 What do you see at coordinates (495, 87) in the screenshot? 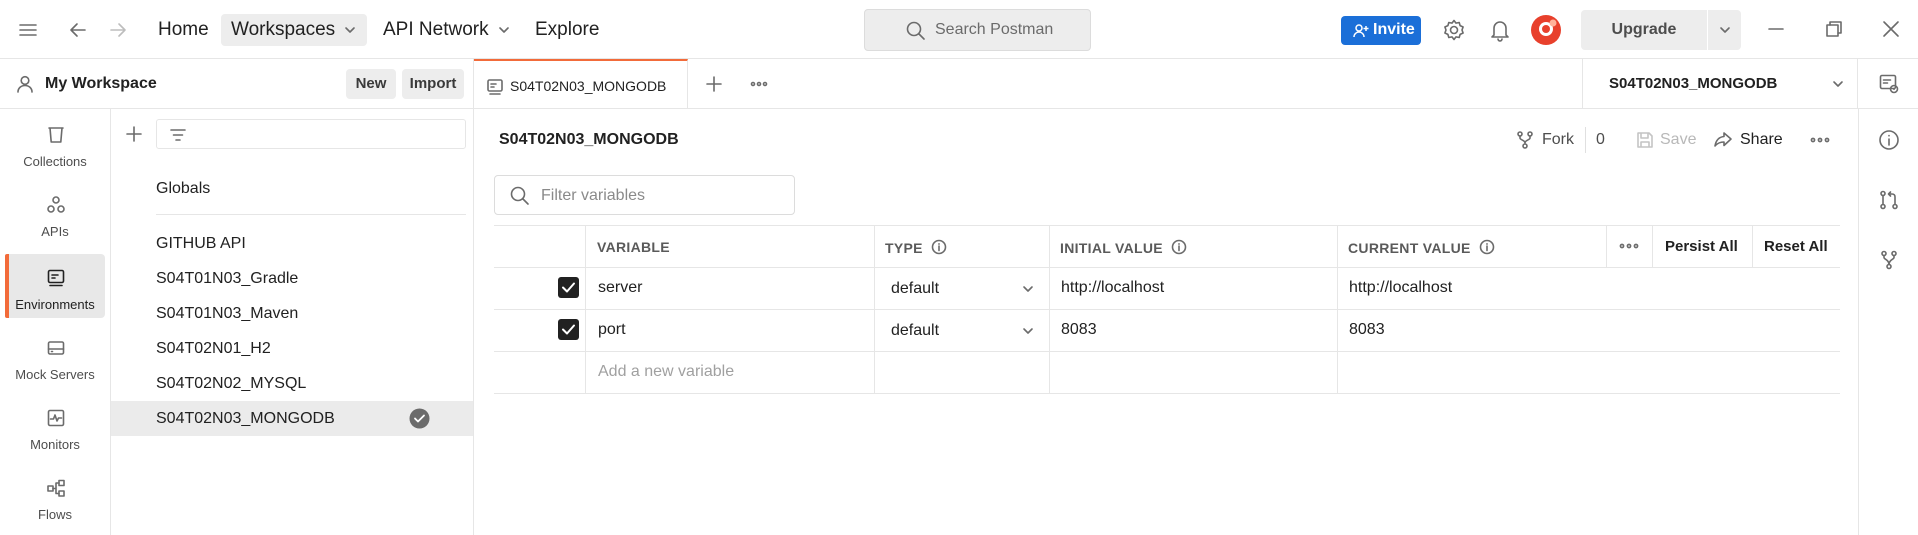
I see `environment-tab-icon` at bounding box center [495, 87].